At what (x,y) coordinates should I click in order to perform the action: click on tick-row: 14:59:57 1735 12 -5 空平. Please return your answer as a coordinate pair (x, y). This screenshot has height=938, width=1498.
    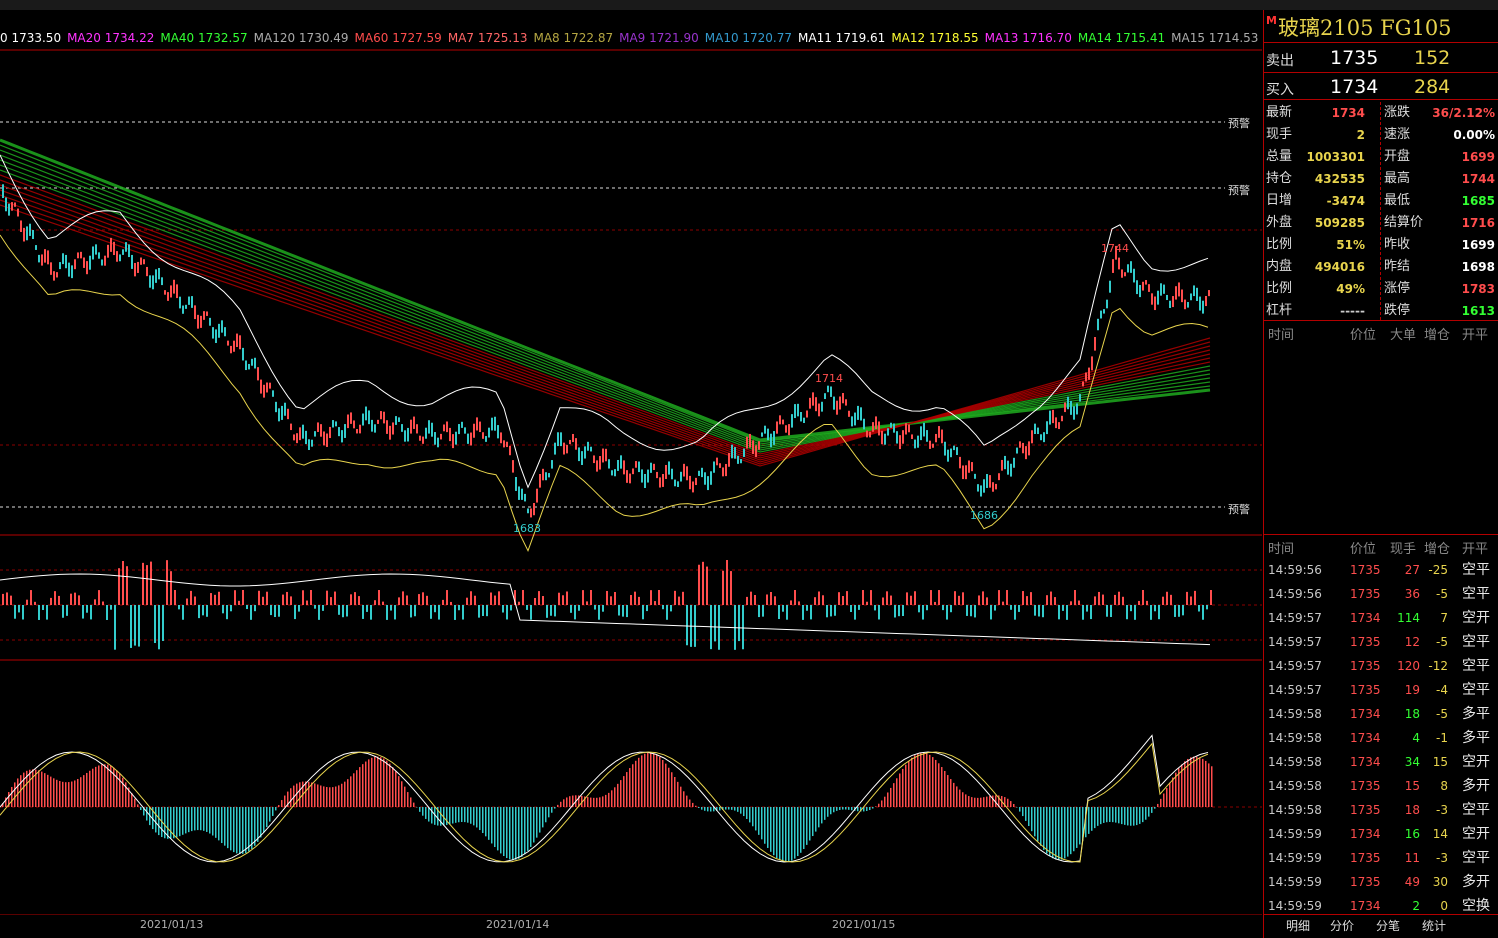
    Looking at the image, I should click on (1381, 642).